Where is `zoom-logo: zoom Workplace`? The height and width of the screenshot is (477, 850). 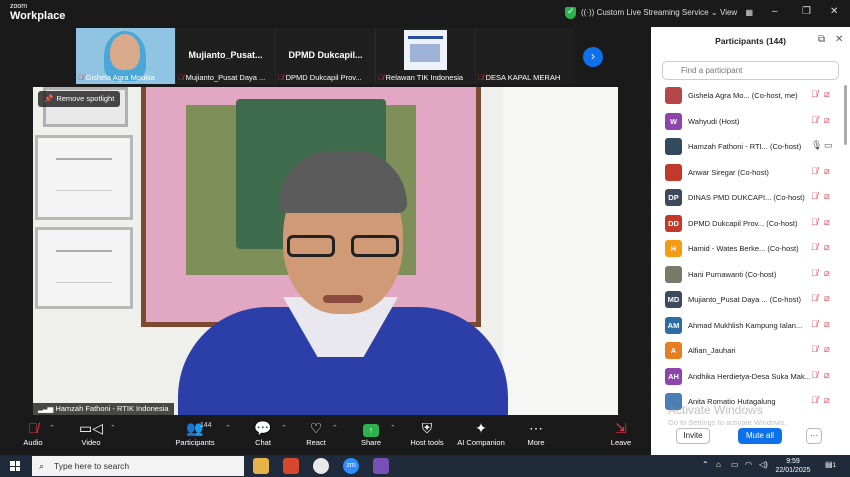 zoom-logo: zoom Workplace is located at coordinates (37, 12).